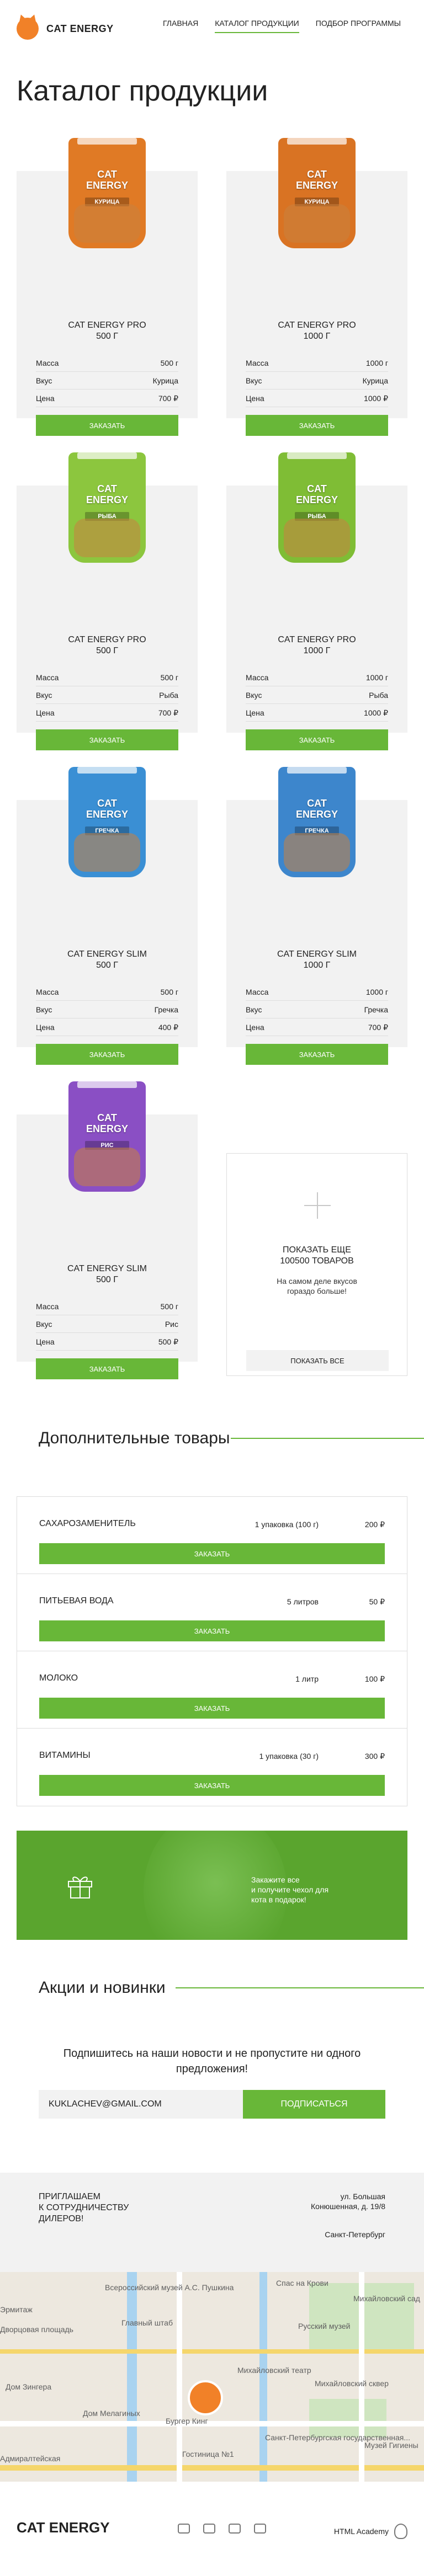 The height and width of the screenshot is (2576, 424). Describe the element at coordinates (107, 380) in the screenshot. I see `product-specs: Масса 500 г Вкус Курица Цена 700 ₽` at that location.